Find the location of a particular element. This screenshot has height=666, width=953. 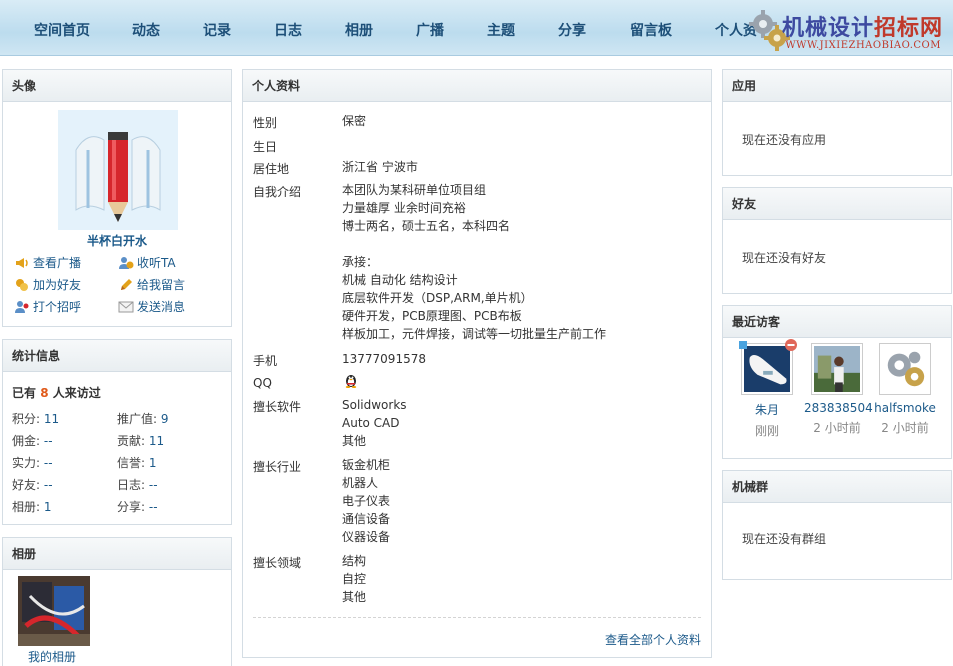

stat-friends: 好友: -- is located at coordinates (32, 485).